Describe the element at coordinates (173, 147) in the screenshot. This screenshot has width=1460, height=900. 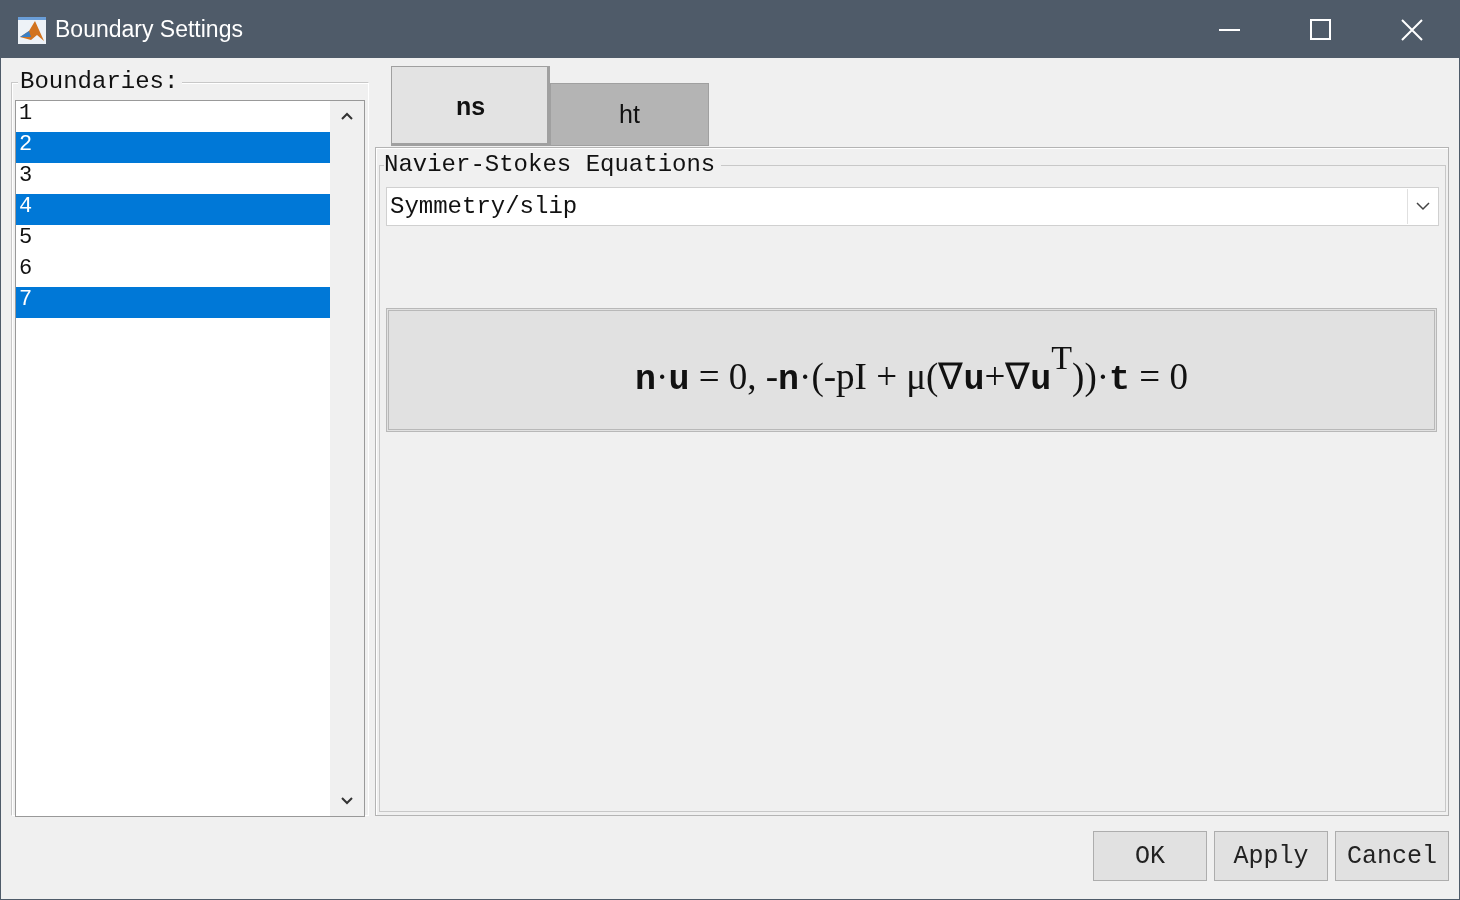
I see `boundary-item: 2` at that location.